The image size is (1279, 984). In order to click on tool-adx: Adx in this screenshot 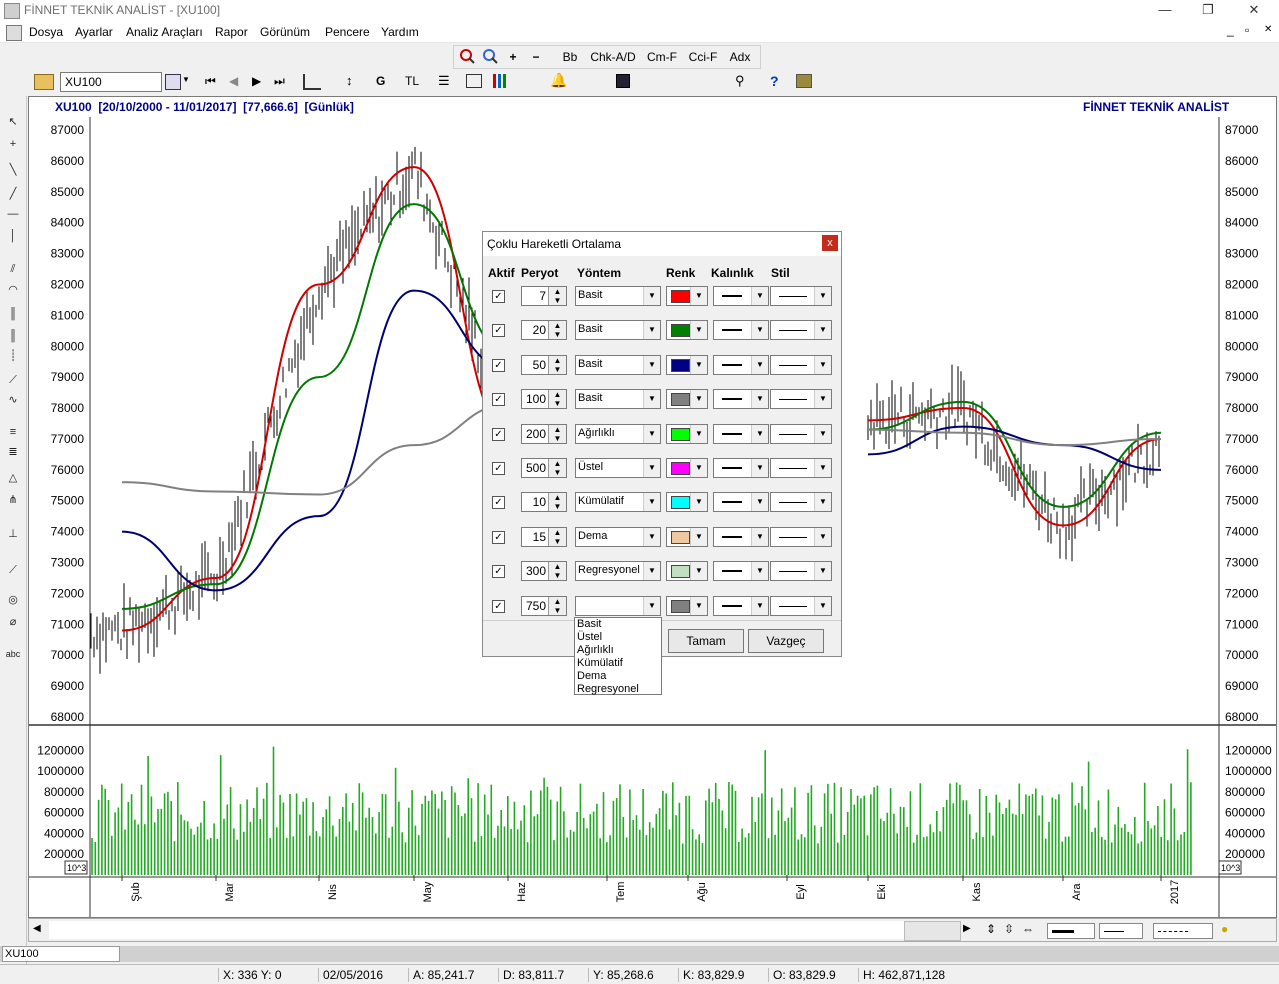, I will do `click(740, 57)`.